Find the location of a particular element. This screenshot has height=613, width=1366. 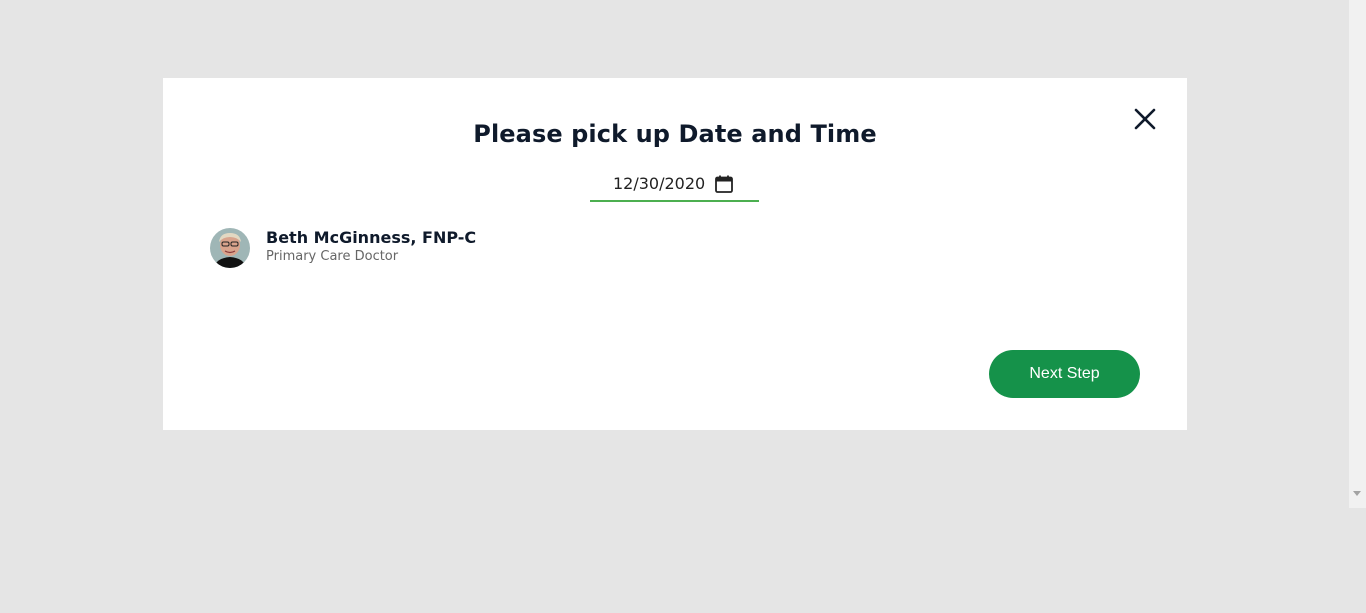

modal-title: Please pick up Date and Time is located at coordinates (675, 134).